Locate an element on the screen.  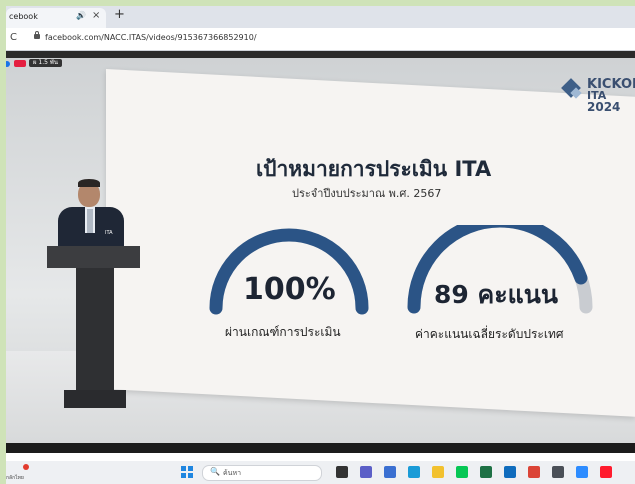
speaker-hair is located at coordinates (89, 183).